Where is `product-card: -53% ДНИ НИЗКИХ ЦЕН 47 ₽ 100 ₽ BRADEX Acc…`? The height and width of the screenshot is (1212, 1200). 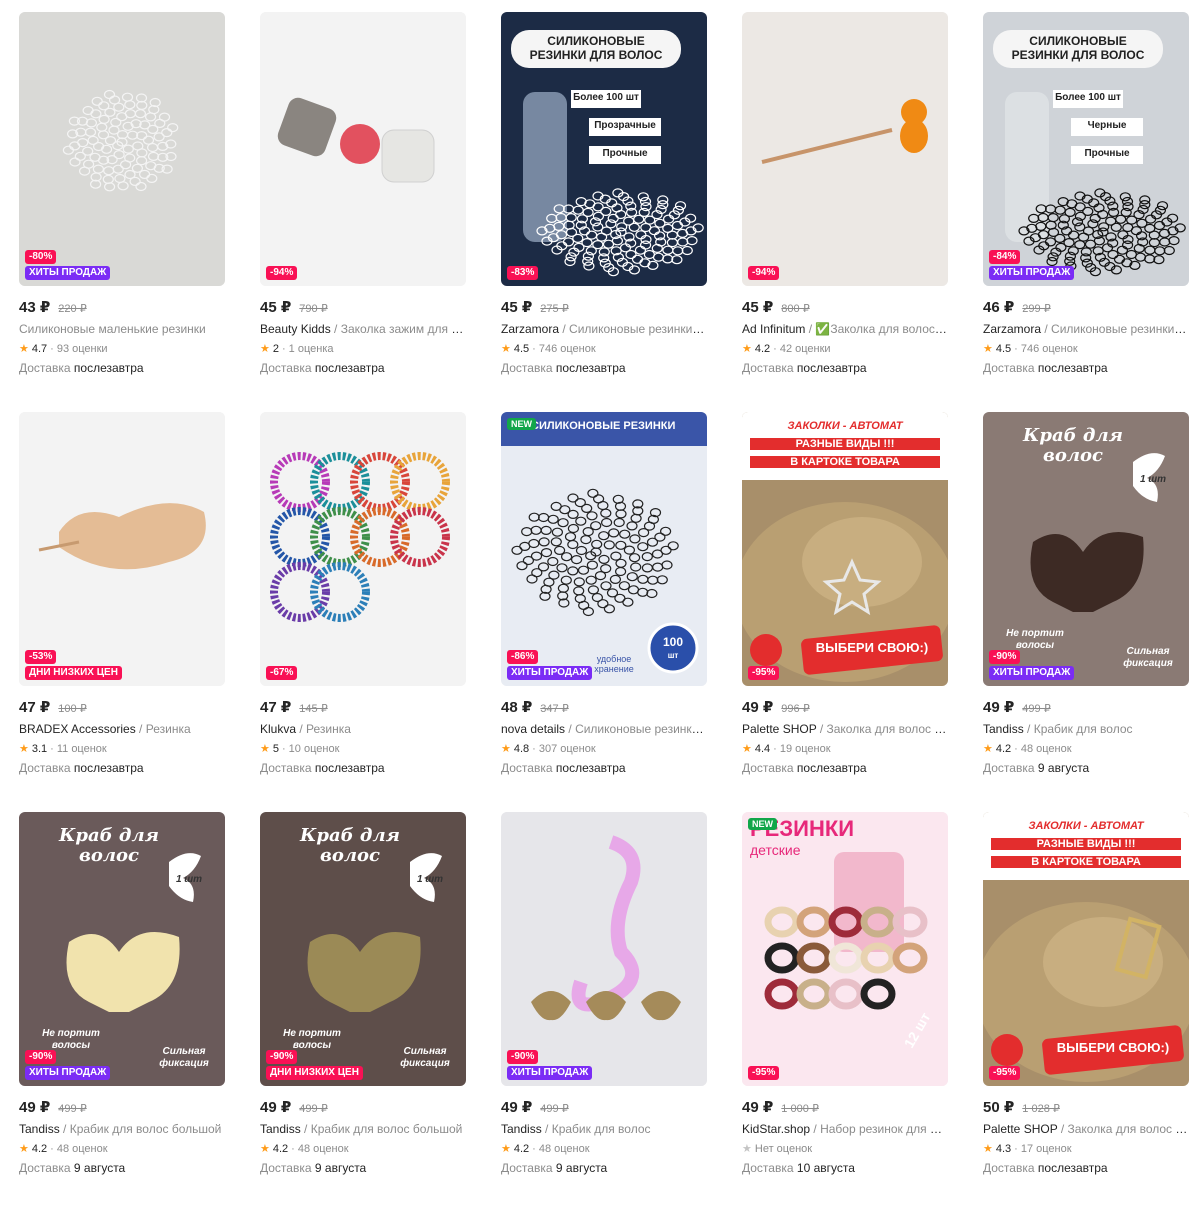
product-card: -53% ДНИ НИЗКИХ ЦЕН 47 ₽ 100 ₽ BRADEX Acc… is located at coordinates (122, 612).